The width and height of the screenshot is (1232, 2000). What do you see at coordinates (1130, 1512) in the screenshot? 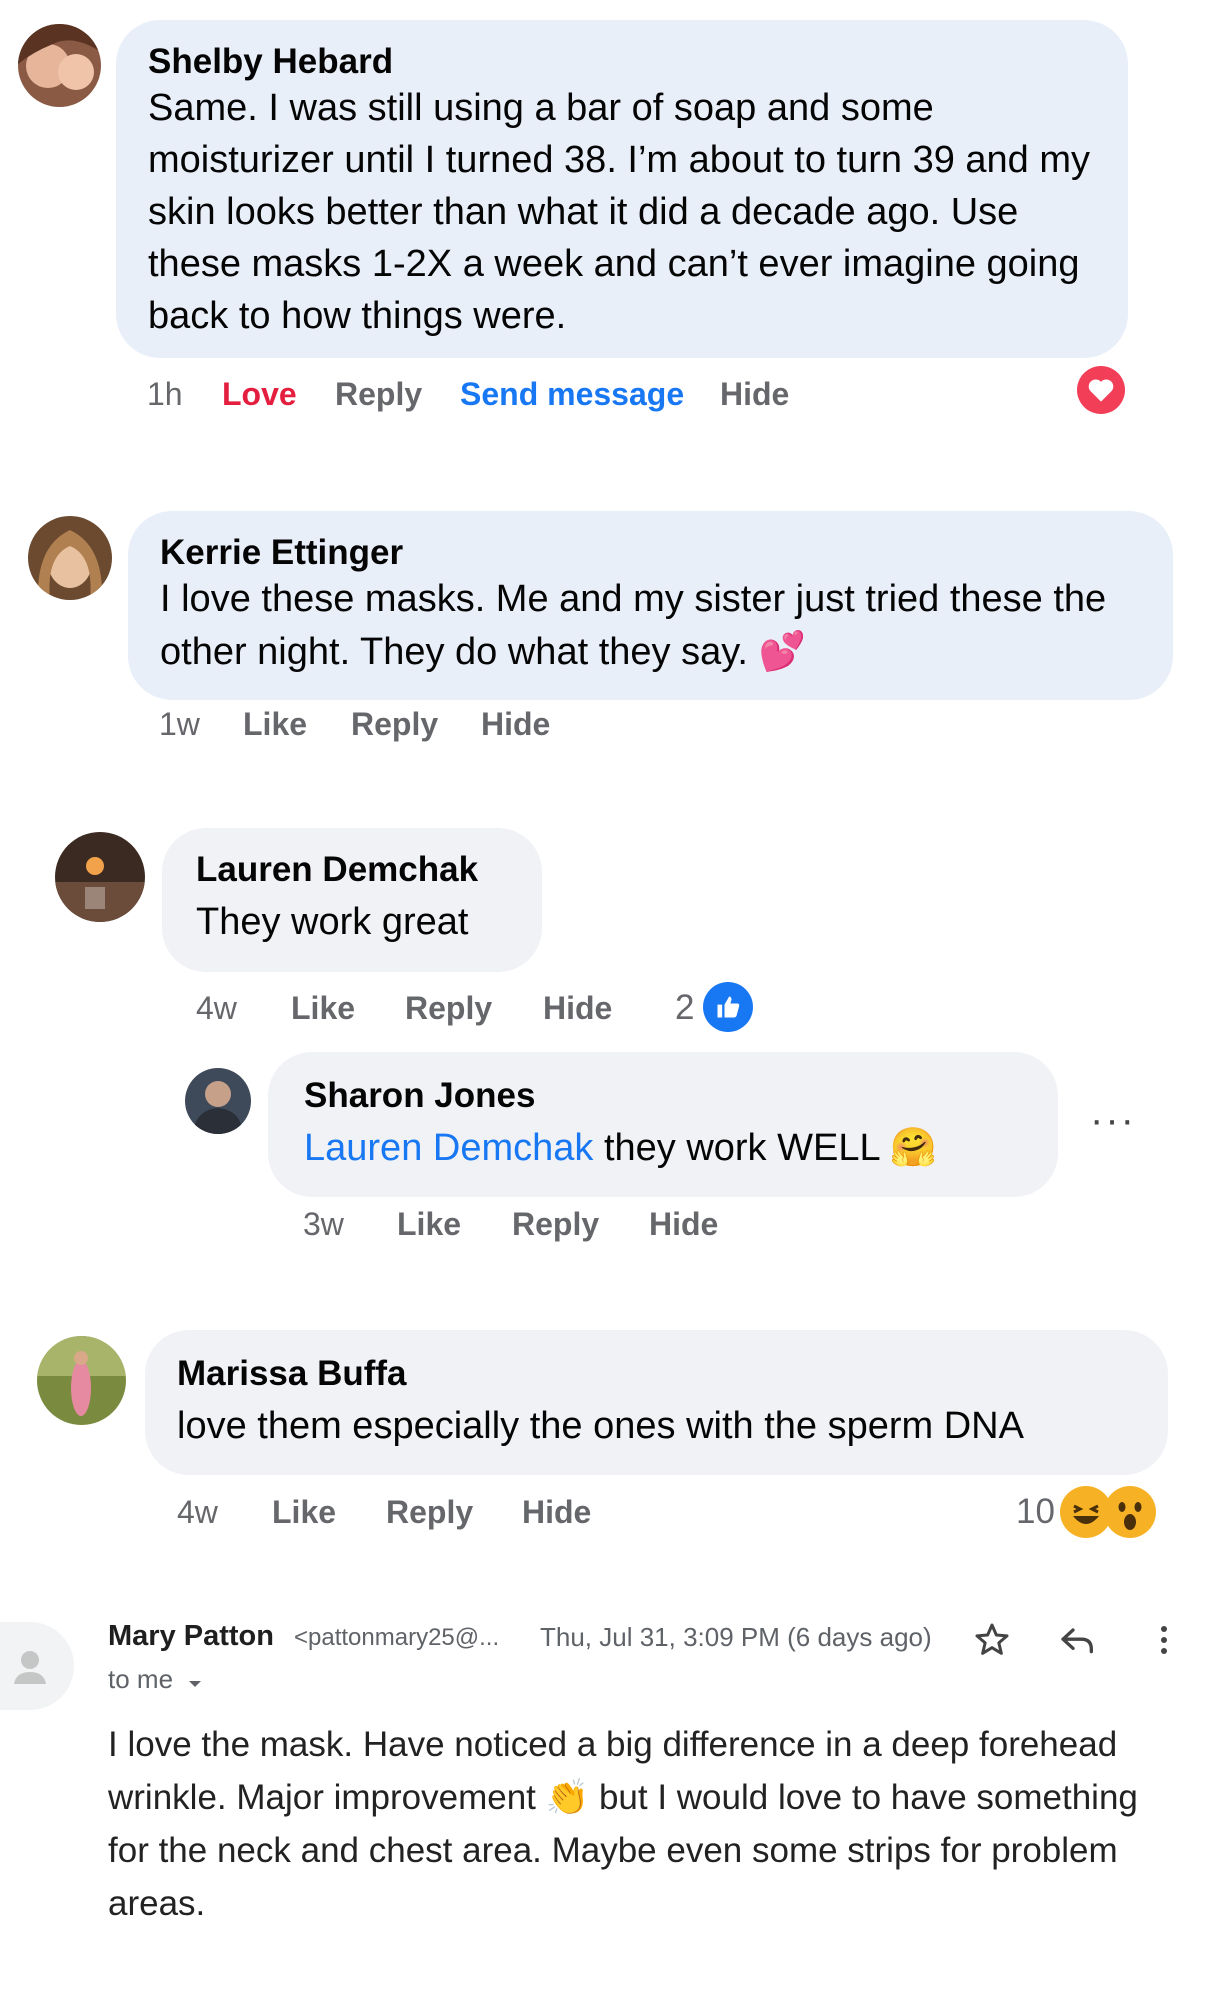
I see `wow-icon` at bounding box center [1130, 1512].